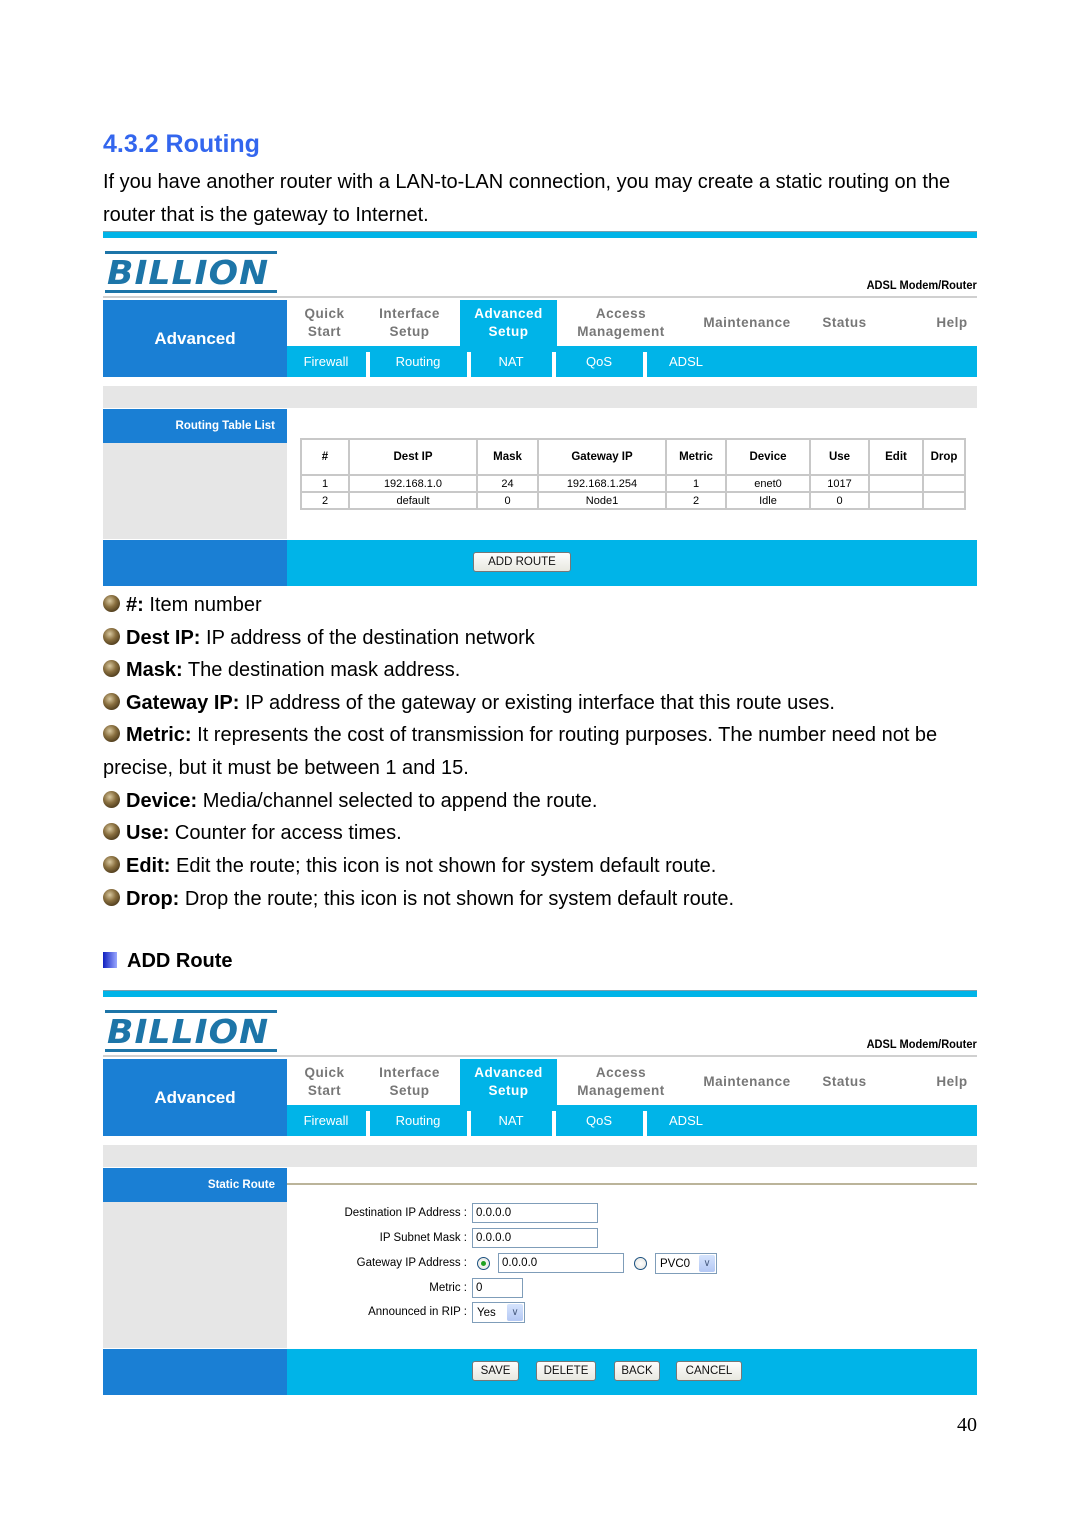  Describe the element at coordinates (522, 562) in the screenshot. I see `add-route-button: ADD ROUTE` at that location.